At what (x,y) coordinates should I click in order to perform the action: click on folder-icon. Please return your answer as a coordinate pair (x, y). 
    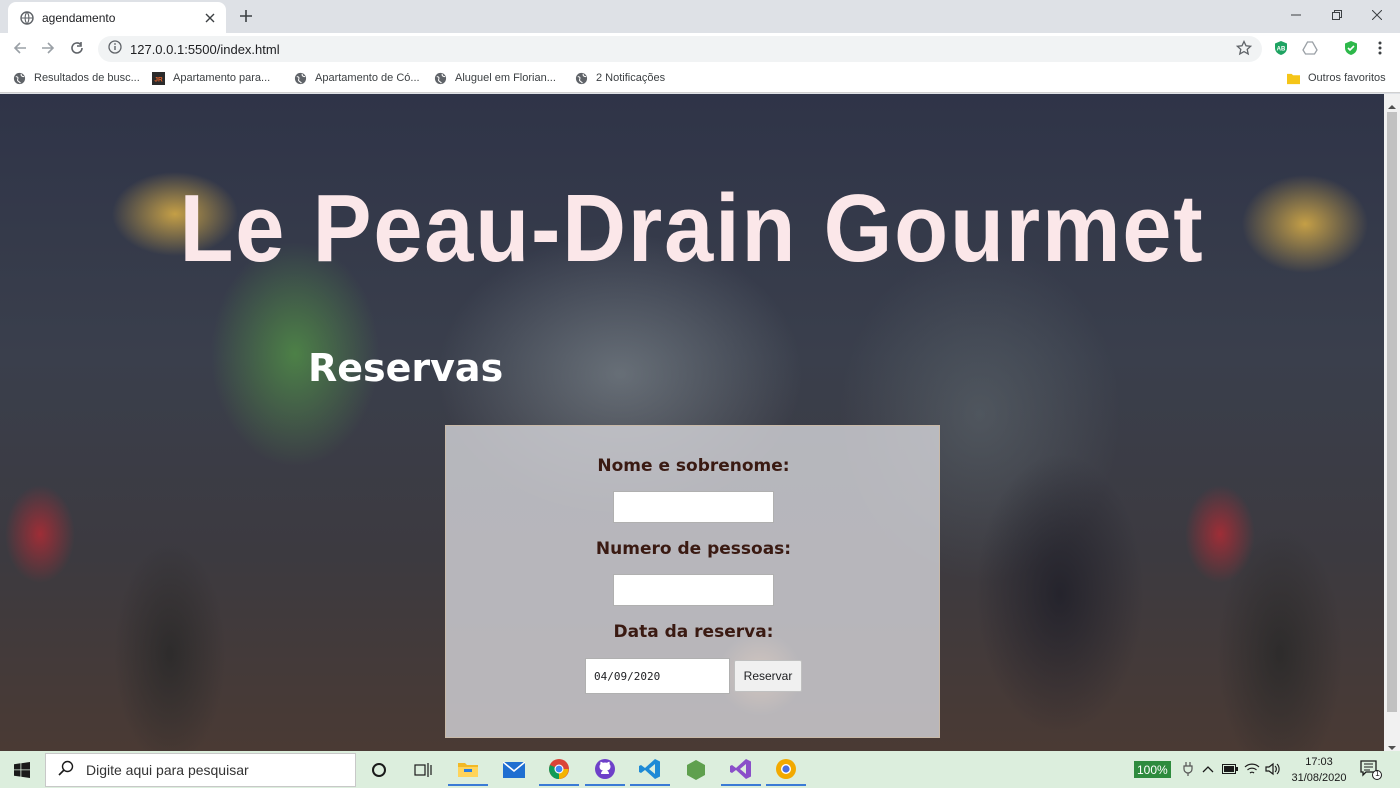
    Looking at the image, I should click on (1293, 78).